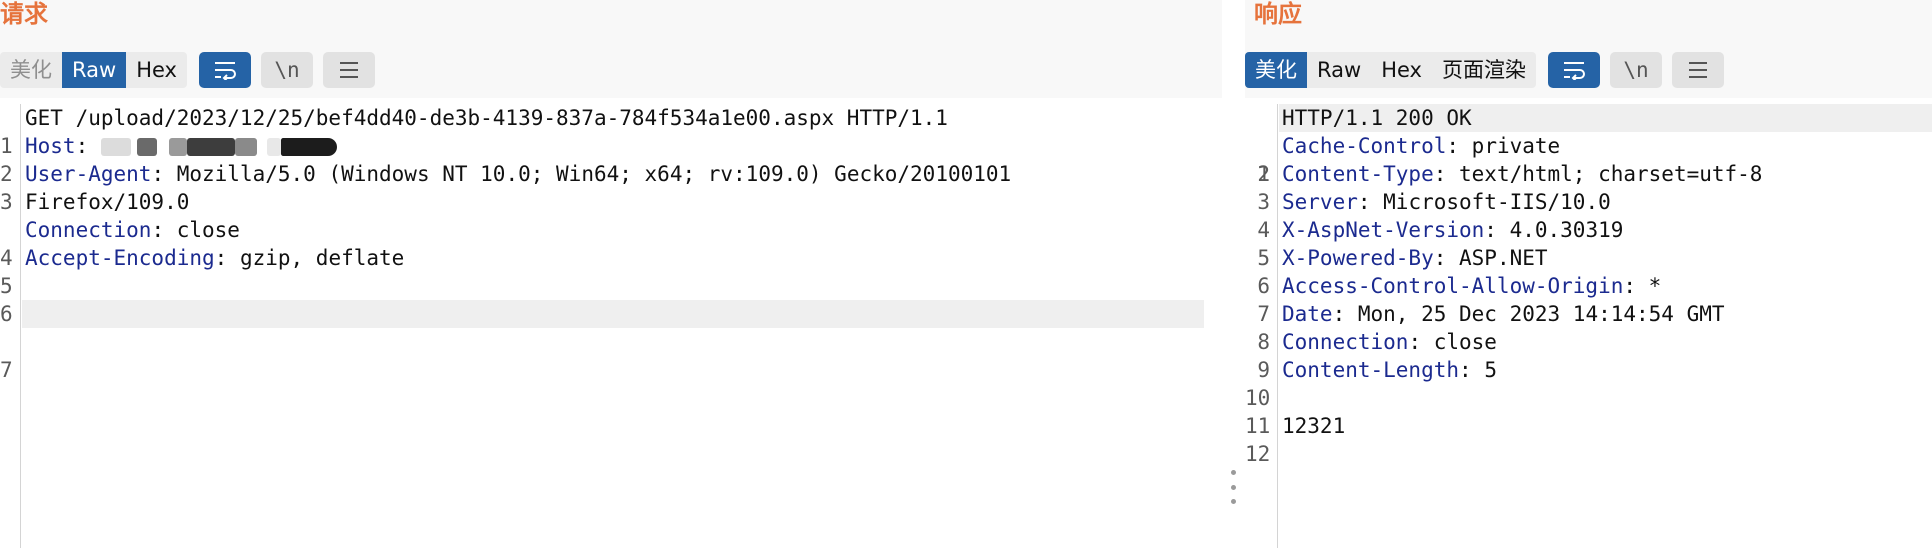 This screenshot has width=1932, height=548. What do you see at coordinates (1503, 314) in the screenshot?
I see `response-line-text: Date: Mon, 25 Dec 2023 14:14:54 GMT` at bounding box center [1503, 314].